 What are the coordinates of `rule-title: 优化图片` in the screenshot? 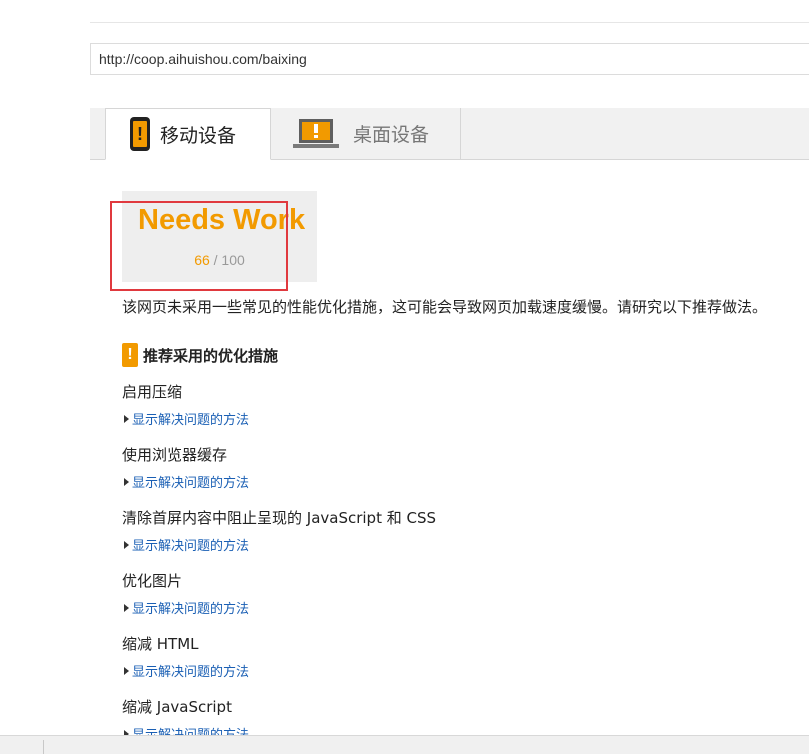 It's located at (152, 581).